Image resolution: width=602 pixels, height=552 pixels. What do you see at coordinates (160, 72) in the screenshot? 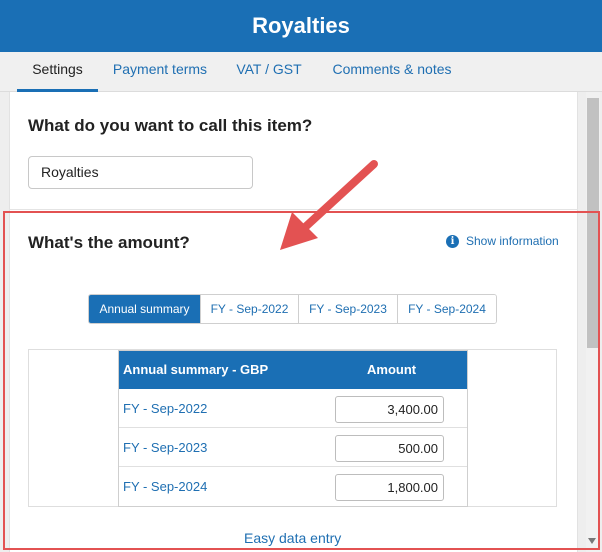
I see `tab-payment-terms: Payment terms` at bounding box center [160, 72].